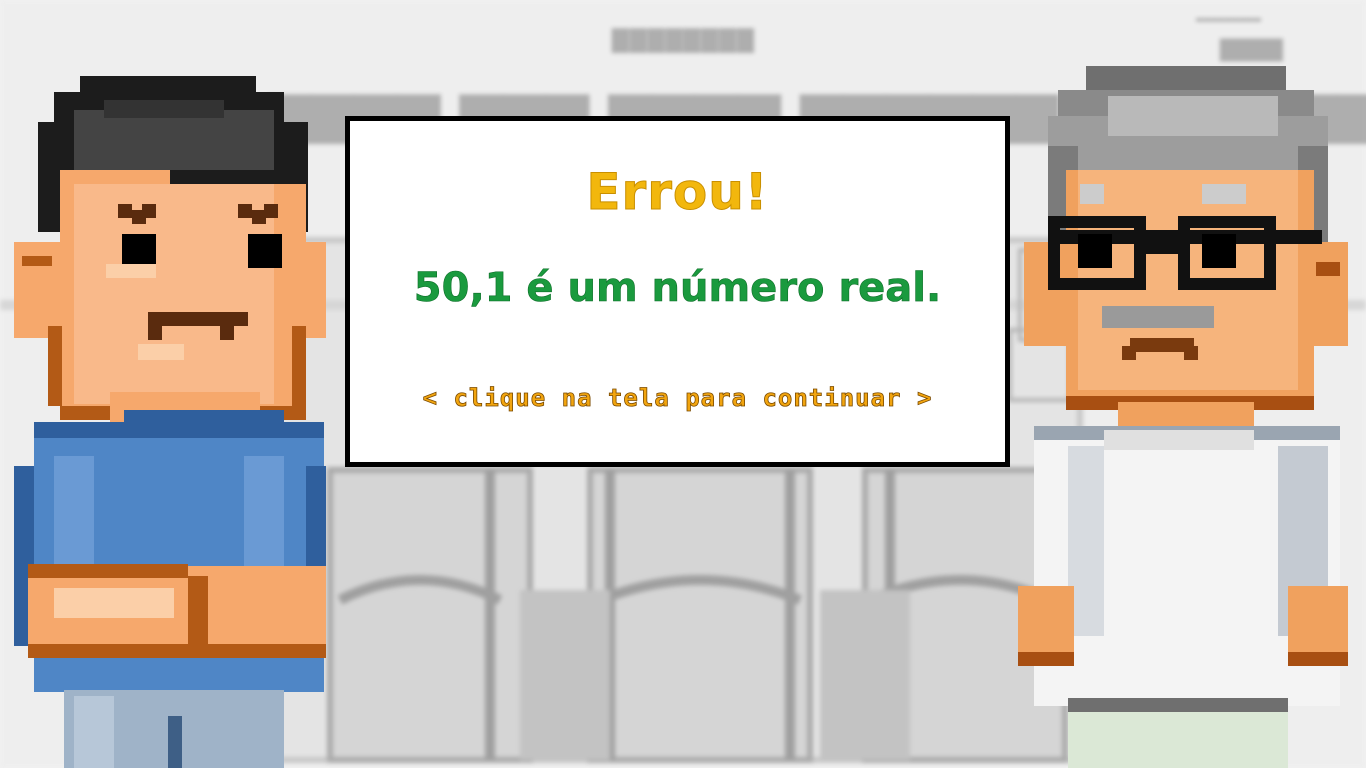 This screenshot has height=768, width=1366. Describe the element at coordinates (677, 398) in the screenshot. I see `continue-hint: < clique na tela para continuar >` at that location.